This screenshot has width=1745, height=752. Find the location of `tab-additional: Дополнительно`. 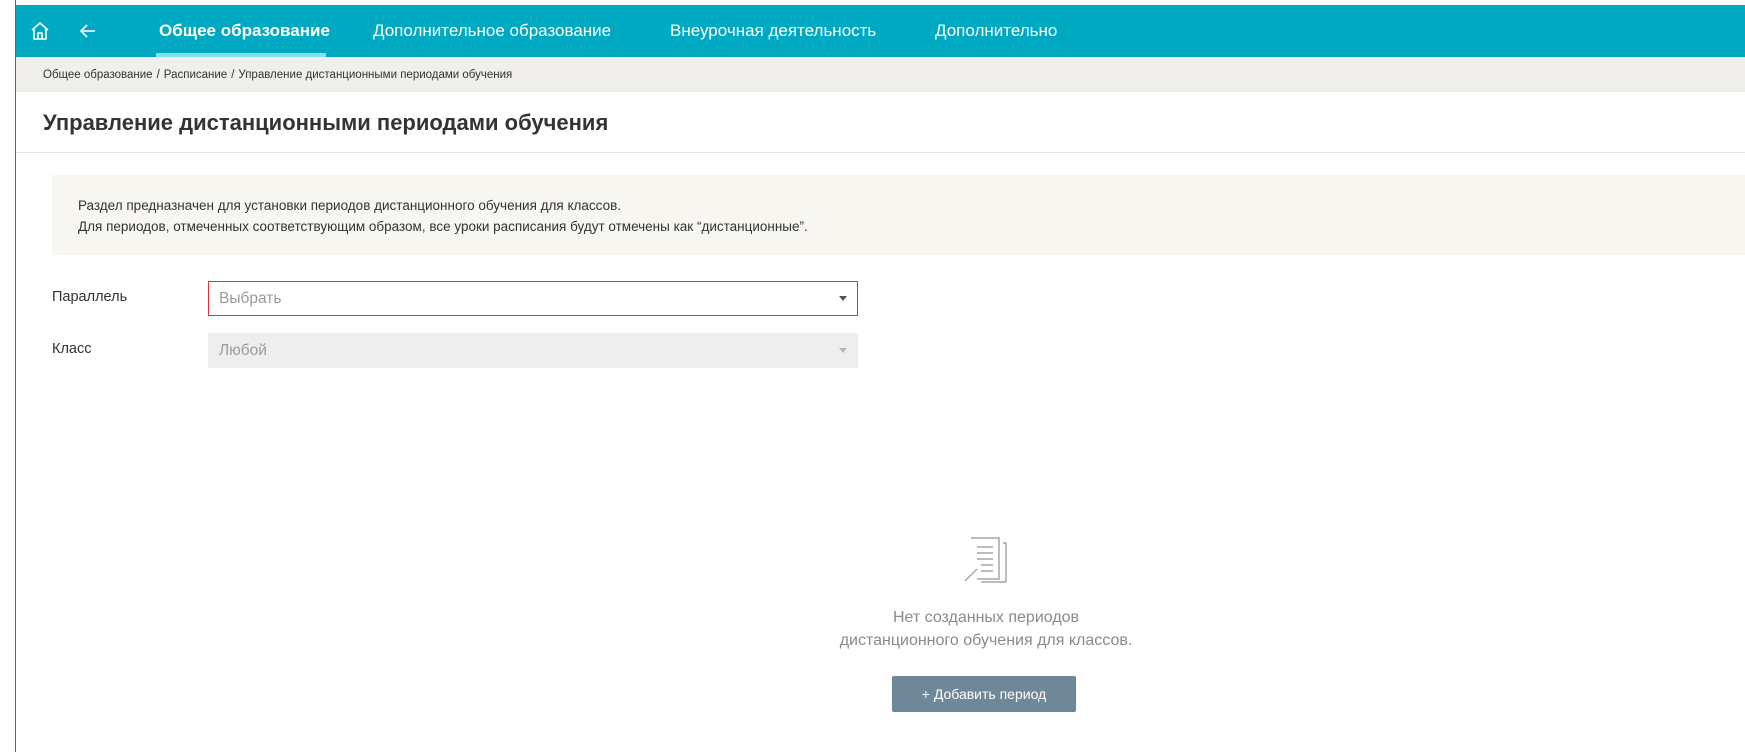

tab-additional: Дополнительно is located at coordinates (996, 31).